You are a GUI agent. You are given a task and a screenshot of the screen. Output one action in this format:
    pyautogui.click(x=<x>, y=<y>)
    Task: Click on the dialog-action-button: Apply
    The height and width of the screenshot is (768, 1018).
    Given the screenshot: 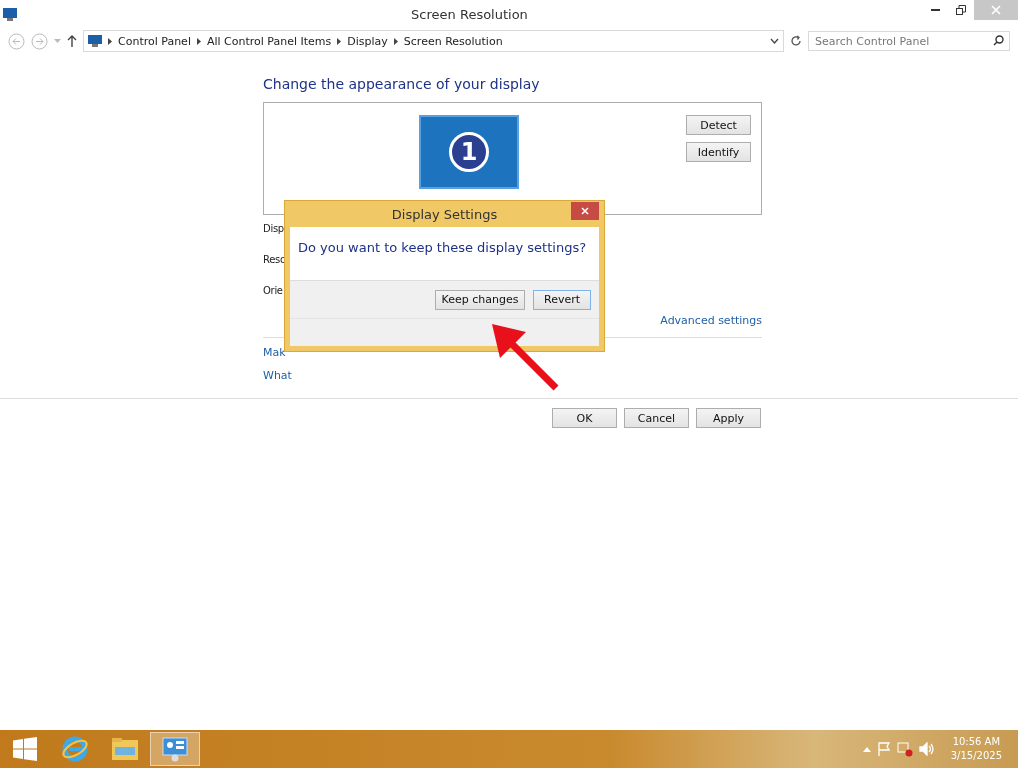 What is the action you would take?
    pyautogui.click(x=728, y=418)
    